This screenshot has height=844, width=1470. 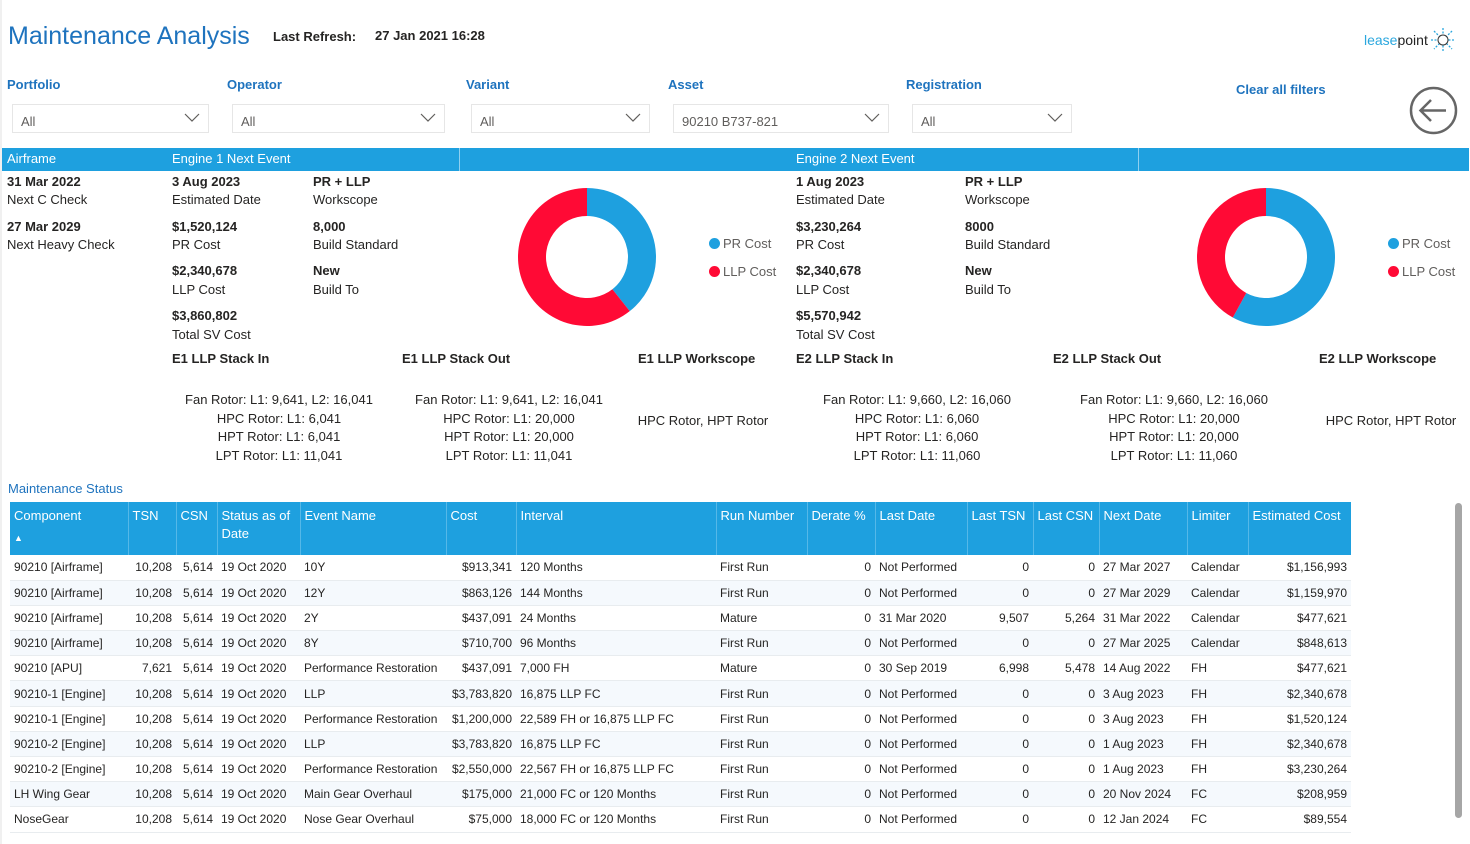 I want to click on llp-stack-in-title: E1 LLP Stack In, so click(x=221, y=358).